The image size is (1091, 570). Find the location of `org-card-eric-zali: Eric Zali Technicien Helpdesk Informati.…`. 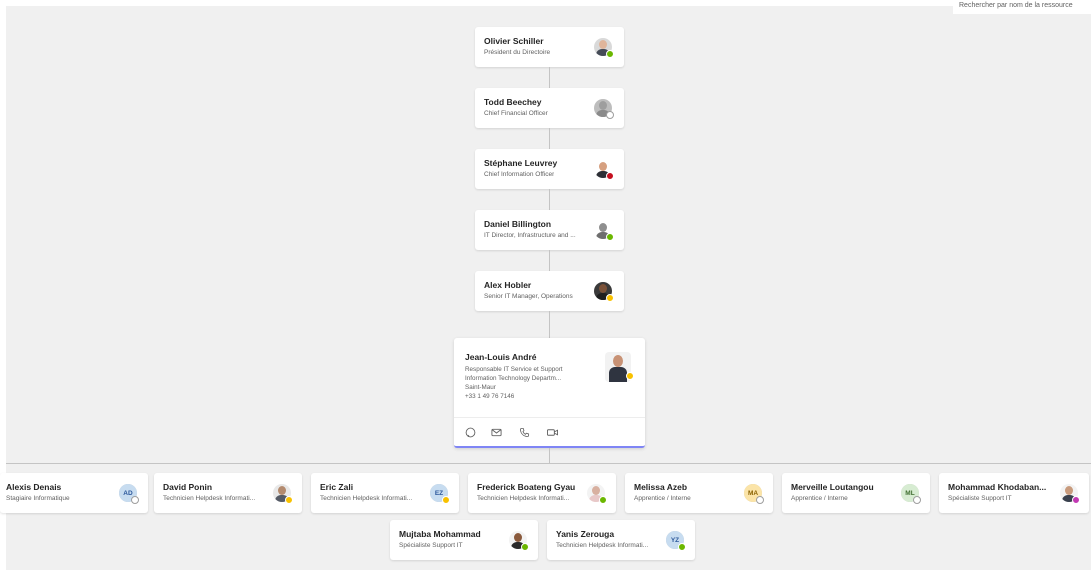

org-card-eric-zali: Eric Zali Technicien Helpdesk Informati.… is located at coordinates (385, 493).